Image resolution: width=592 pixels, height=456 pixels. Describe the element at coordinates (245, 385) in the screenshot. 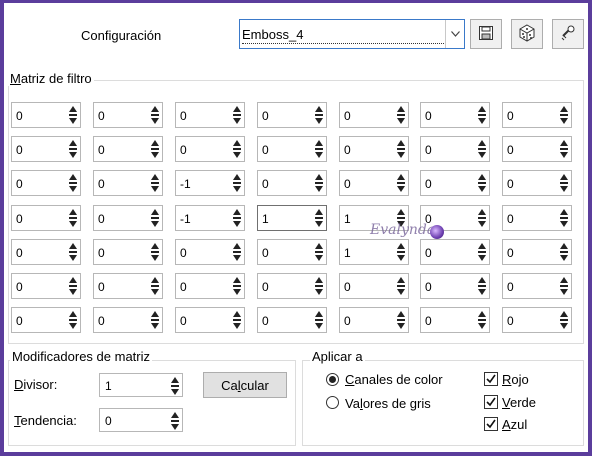

I see `compute-button: Calcular` at that location.